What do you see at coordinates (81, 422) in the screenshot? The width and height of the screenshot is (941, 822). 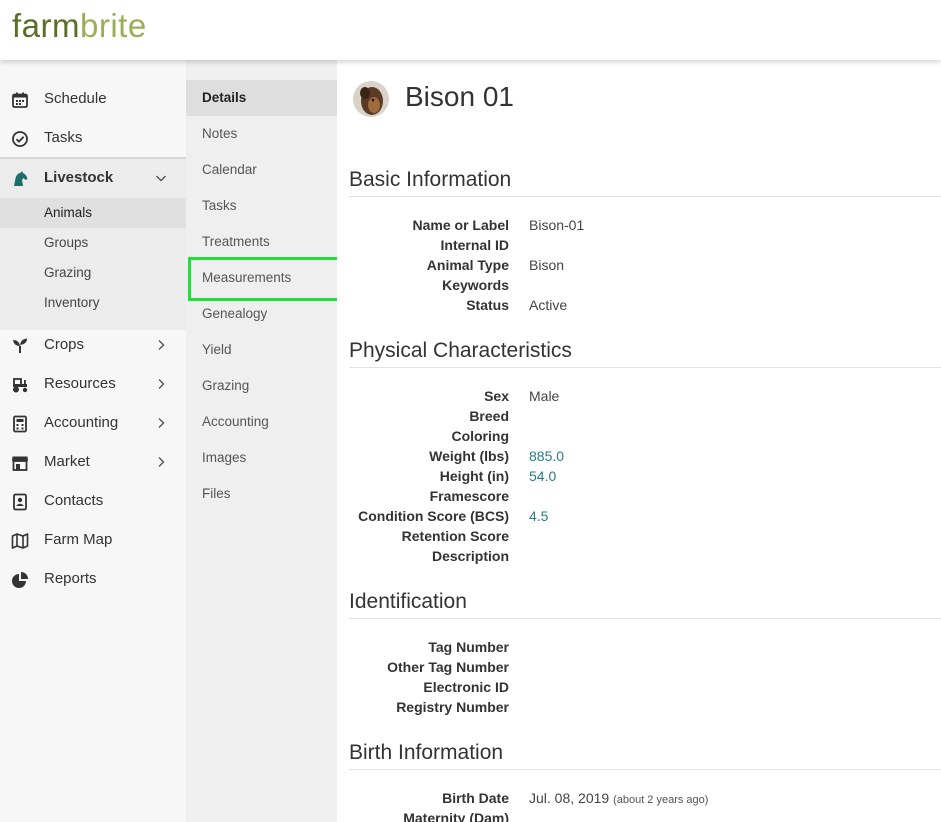 I see `sidebar-item-label: Accounting` at bounding box center [81, 422].